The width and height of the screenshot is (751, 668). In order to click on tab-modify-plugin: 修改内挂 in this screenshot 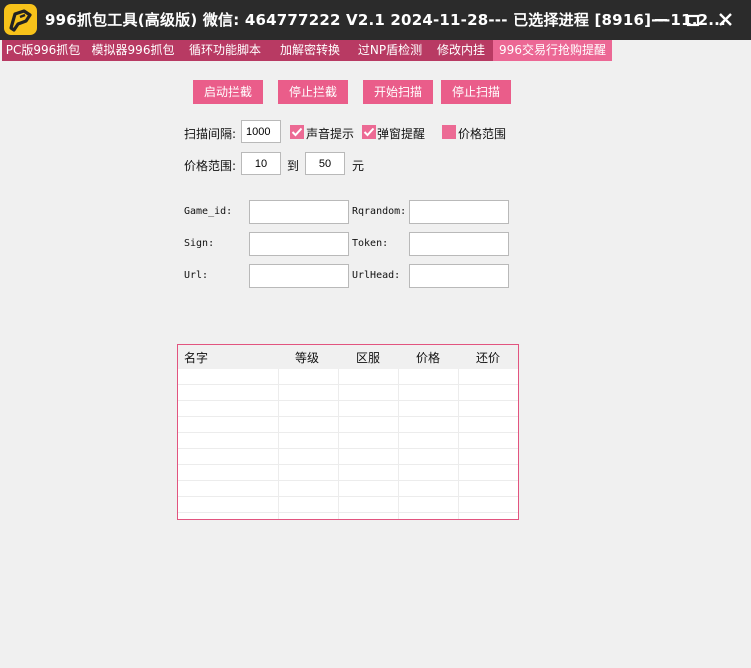, I will do `click(461, 50)`.